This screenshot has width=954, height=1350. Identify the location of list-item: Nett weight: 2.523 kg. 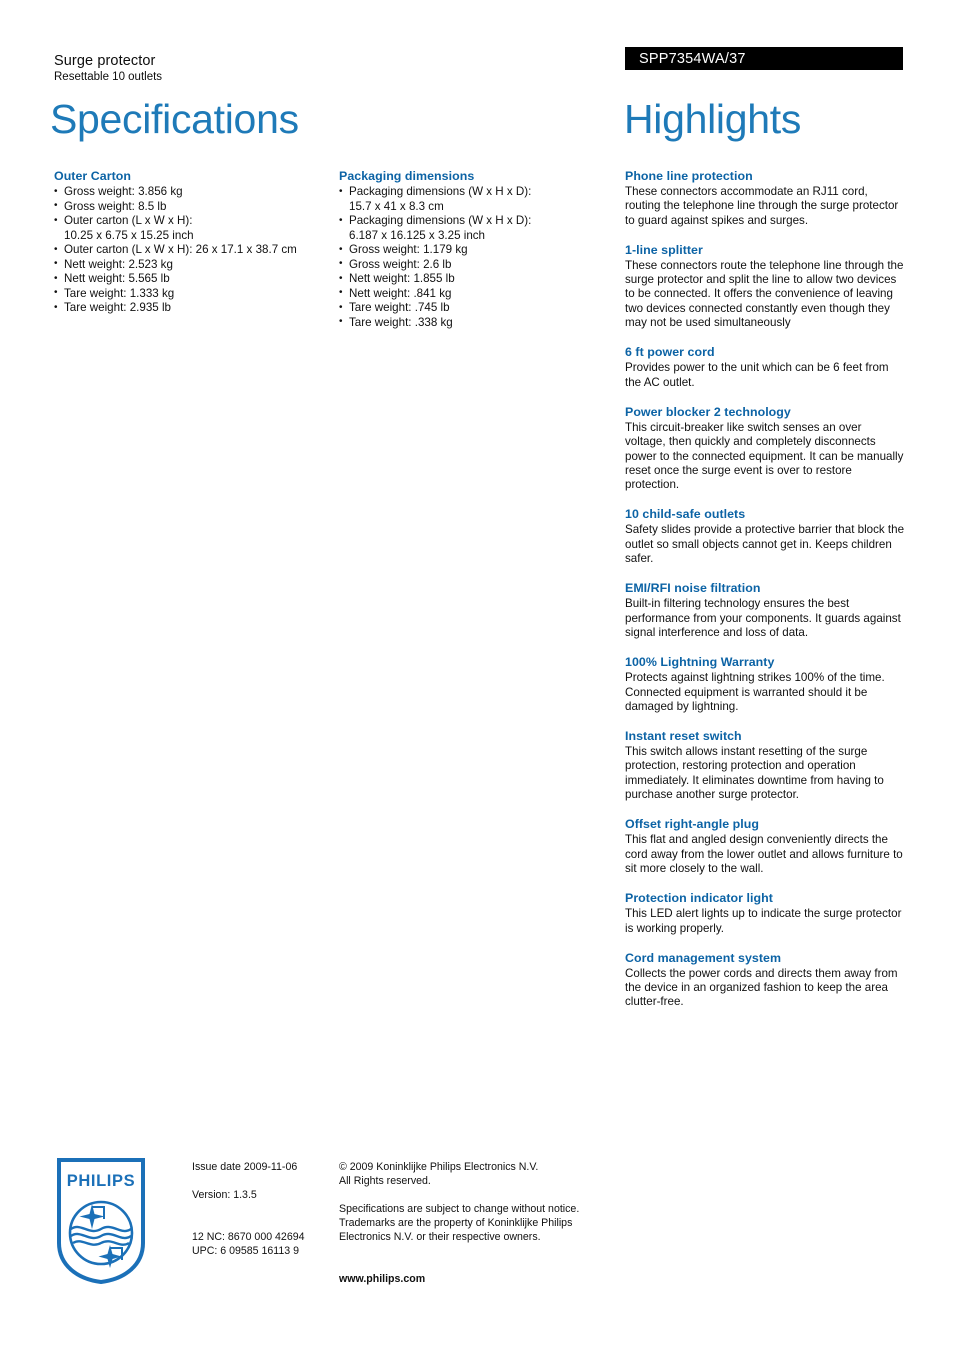
(192, 265).